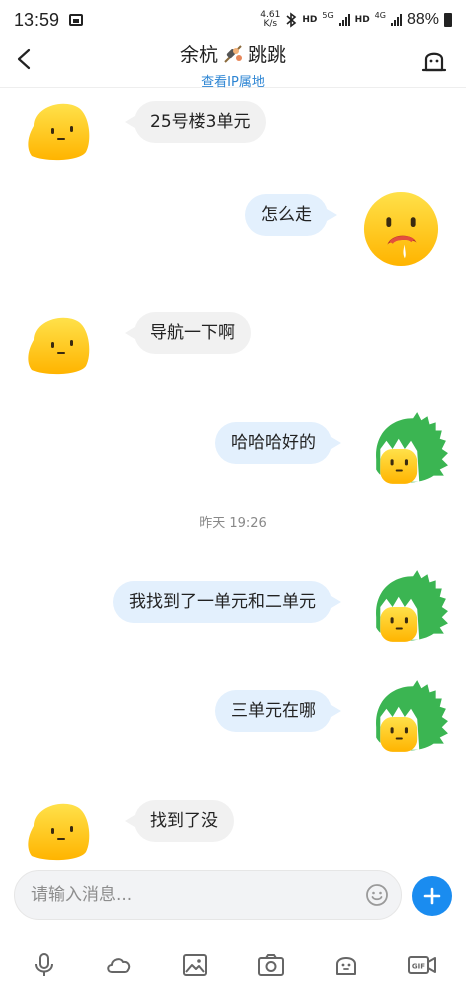 The image size is (466, 1000). What do you see at coordinates (380, 15) in the screenshot?
I see `signal-label-2: 4G` at bounding box center [380, 15].